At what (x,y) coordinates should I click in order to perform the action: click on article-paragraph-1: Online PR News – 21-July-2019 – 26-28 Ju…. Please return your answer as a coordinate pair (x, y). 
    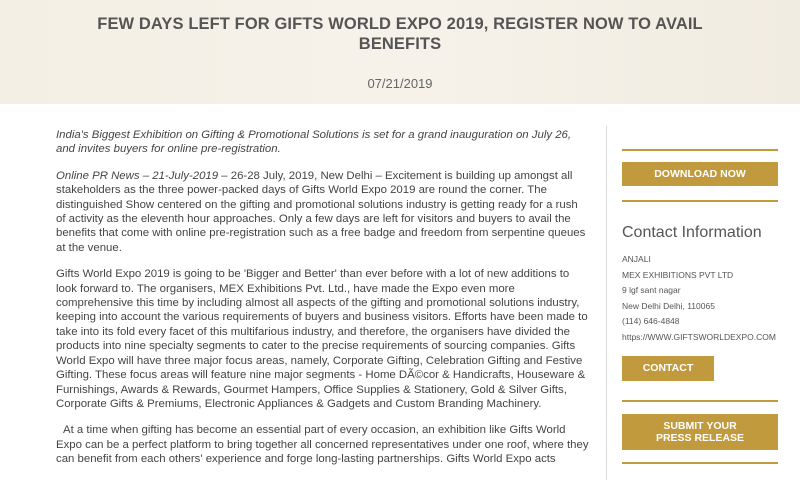
    Looking at the image, I should click on (323, 212).